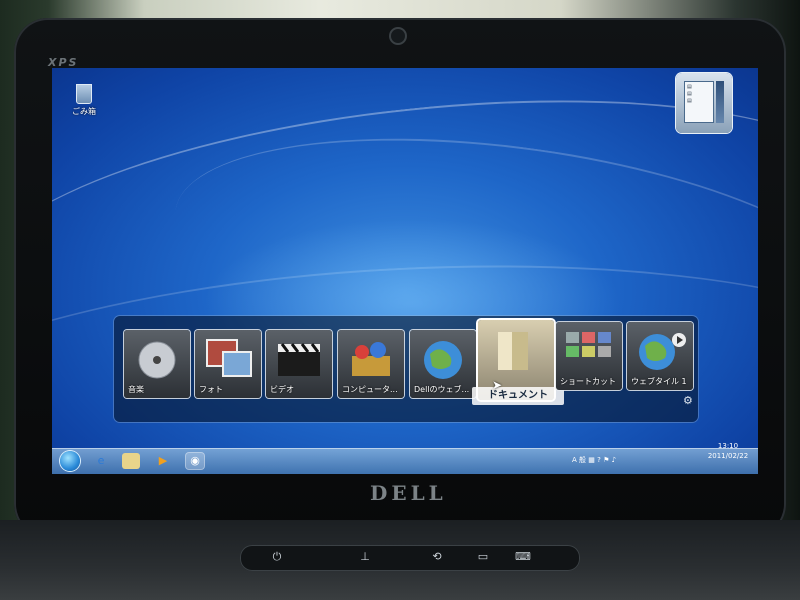  I want to click on webcam-icon, so click(398, 36).